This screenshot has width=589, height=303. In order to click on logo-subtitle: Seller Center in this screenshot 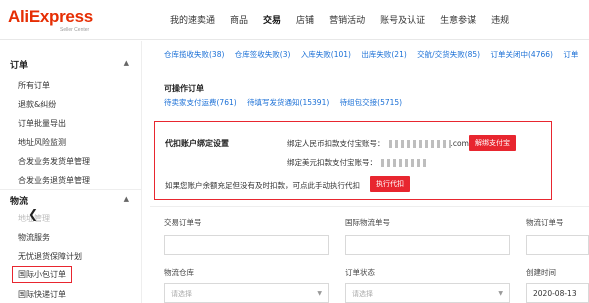, I will do `click(75, 30)`.